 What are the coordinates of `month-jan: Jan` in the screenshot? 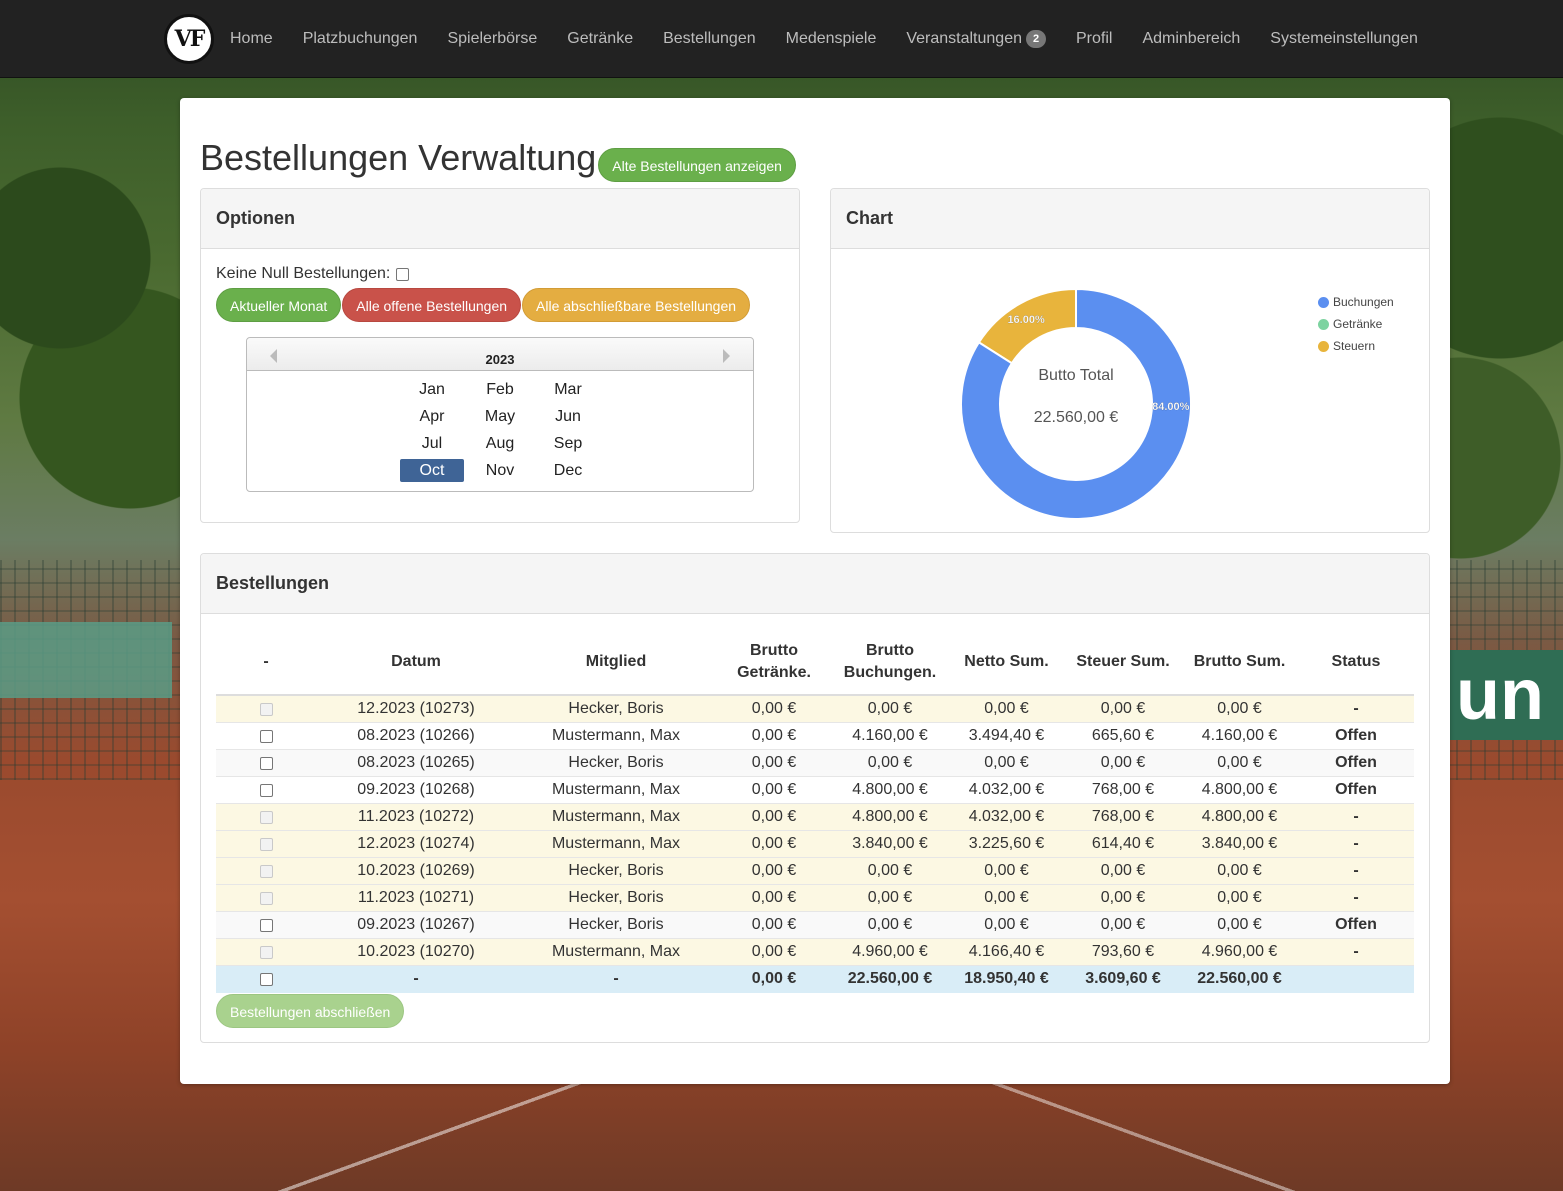 It's located at (432, 389).